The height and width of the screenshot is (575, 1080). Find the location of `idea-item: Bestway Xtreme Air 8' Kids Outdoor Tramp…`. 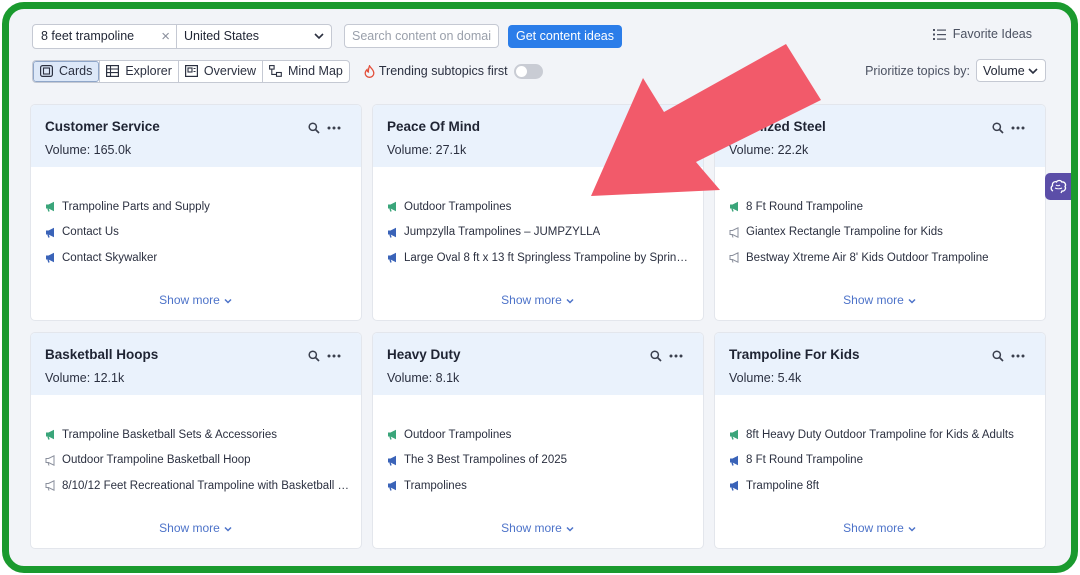

idea-item: Bestway Xtreme Air 8' Kids Outdoor Tramp… is located at coordinates (882, 258).